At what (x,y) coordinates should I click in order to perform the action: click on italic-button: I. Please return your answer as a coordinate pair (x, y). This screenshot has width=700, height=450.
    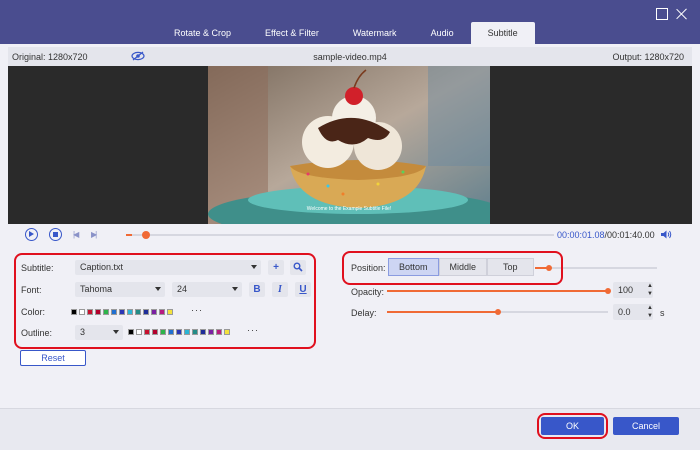
    Looking at the image, I should click on (280, 289).